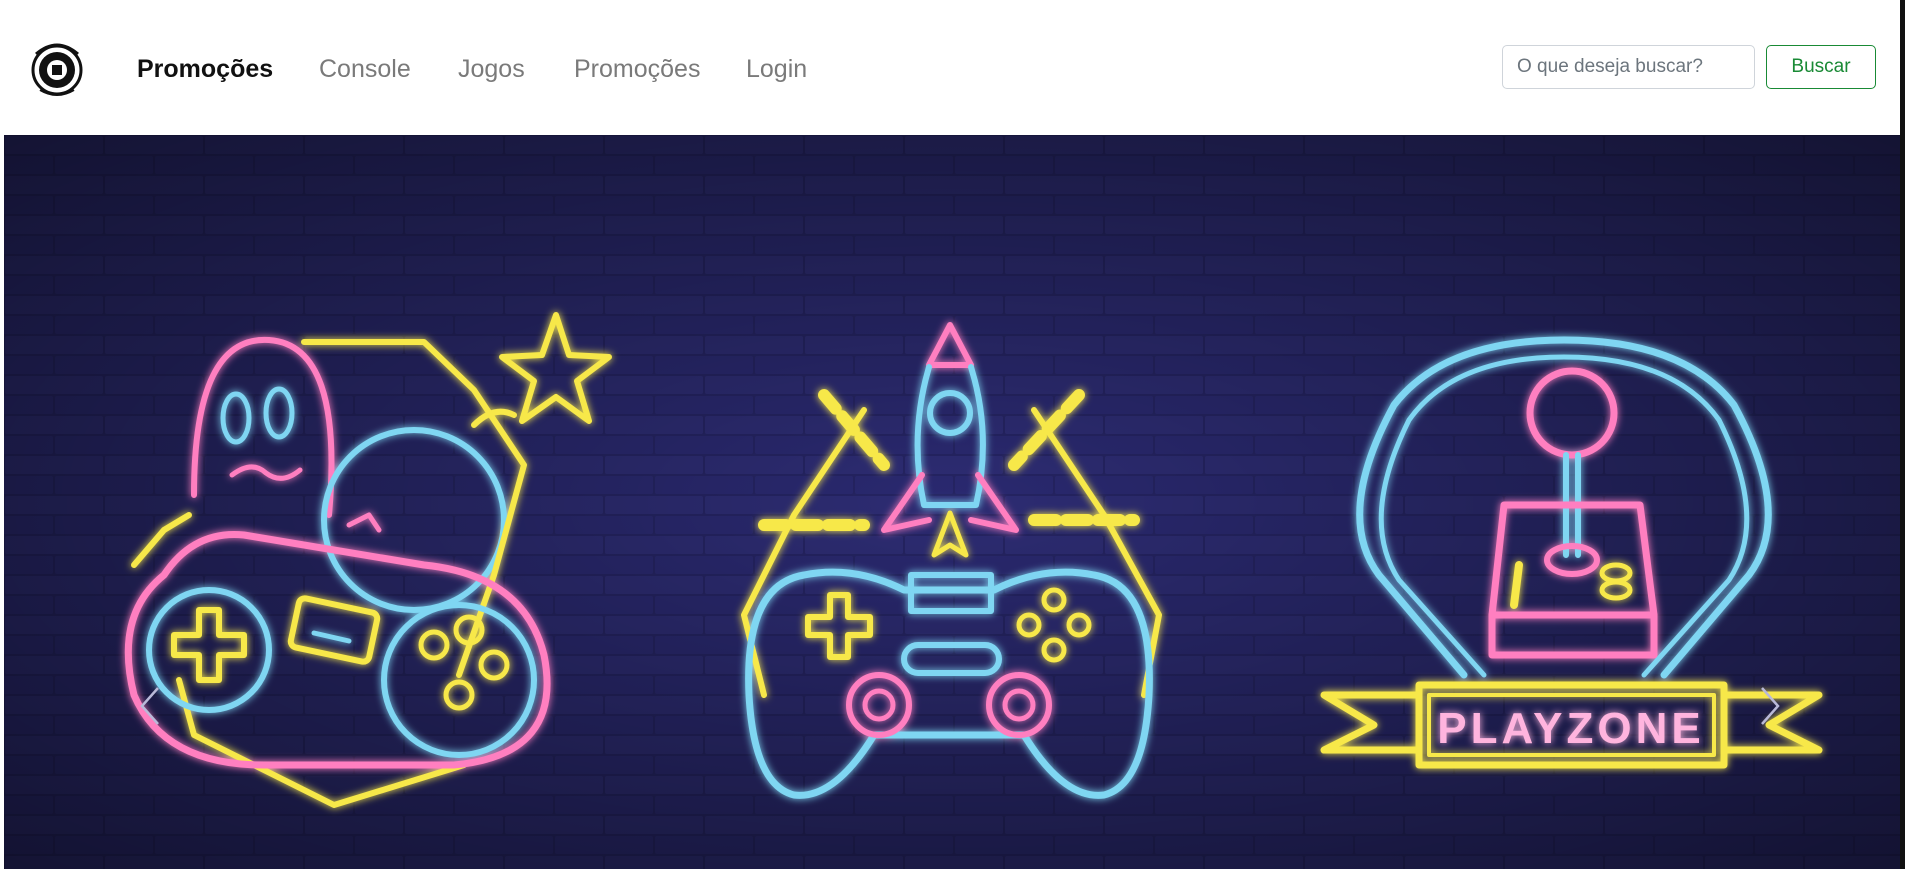 This screenshot has width=1905, height=869. I want to click on brand-link: Promoções, so click(205, 69).